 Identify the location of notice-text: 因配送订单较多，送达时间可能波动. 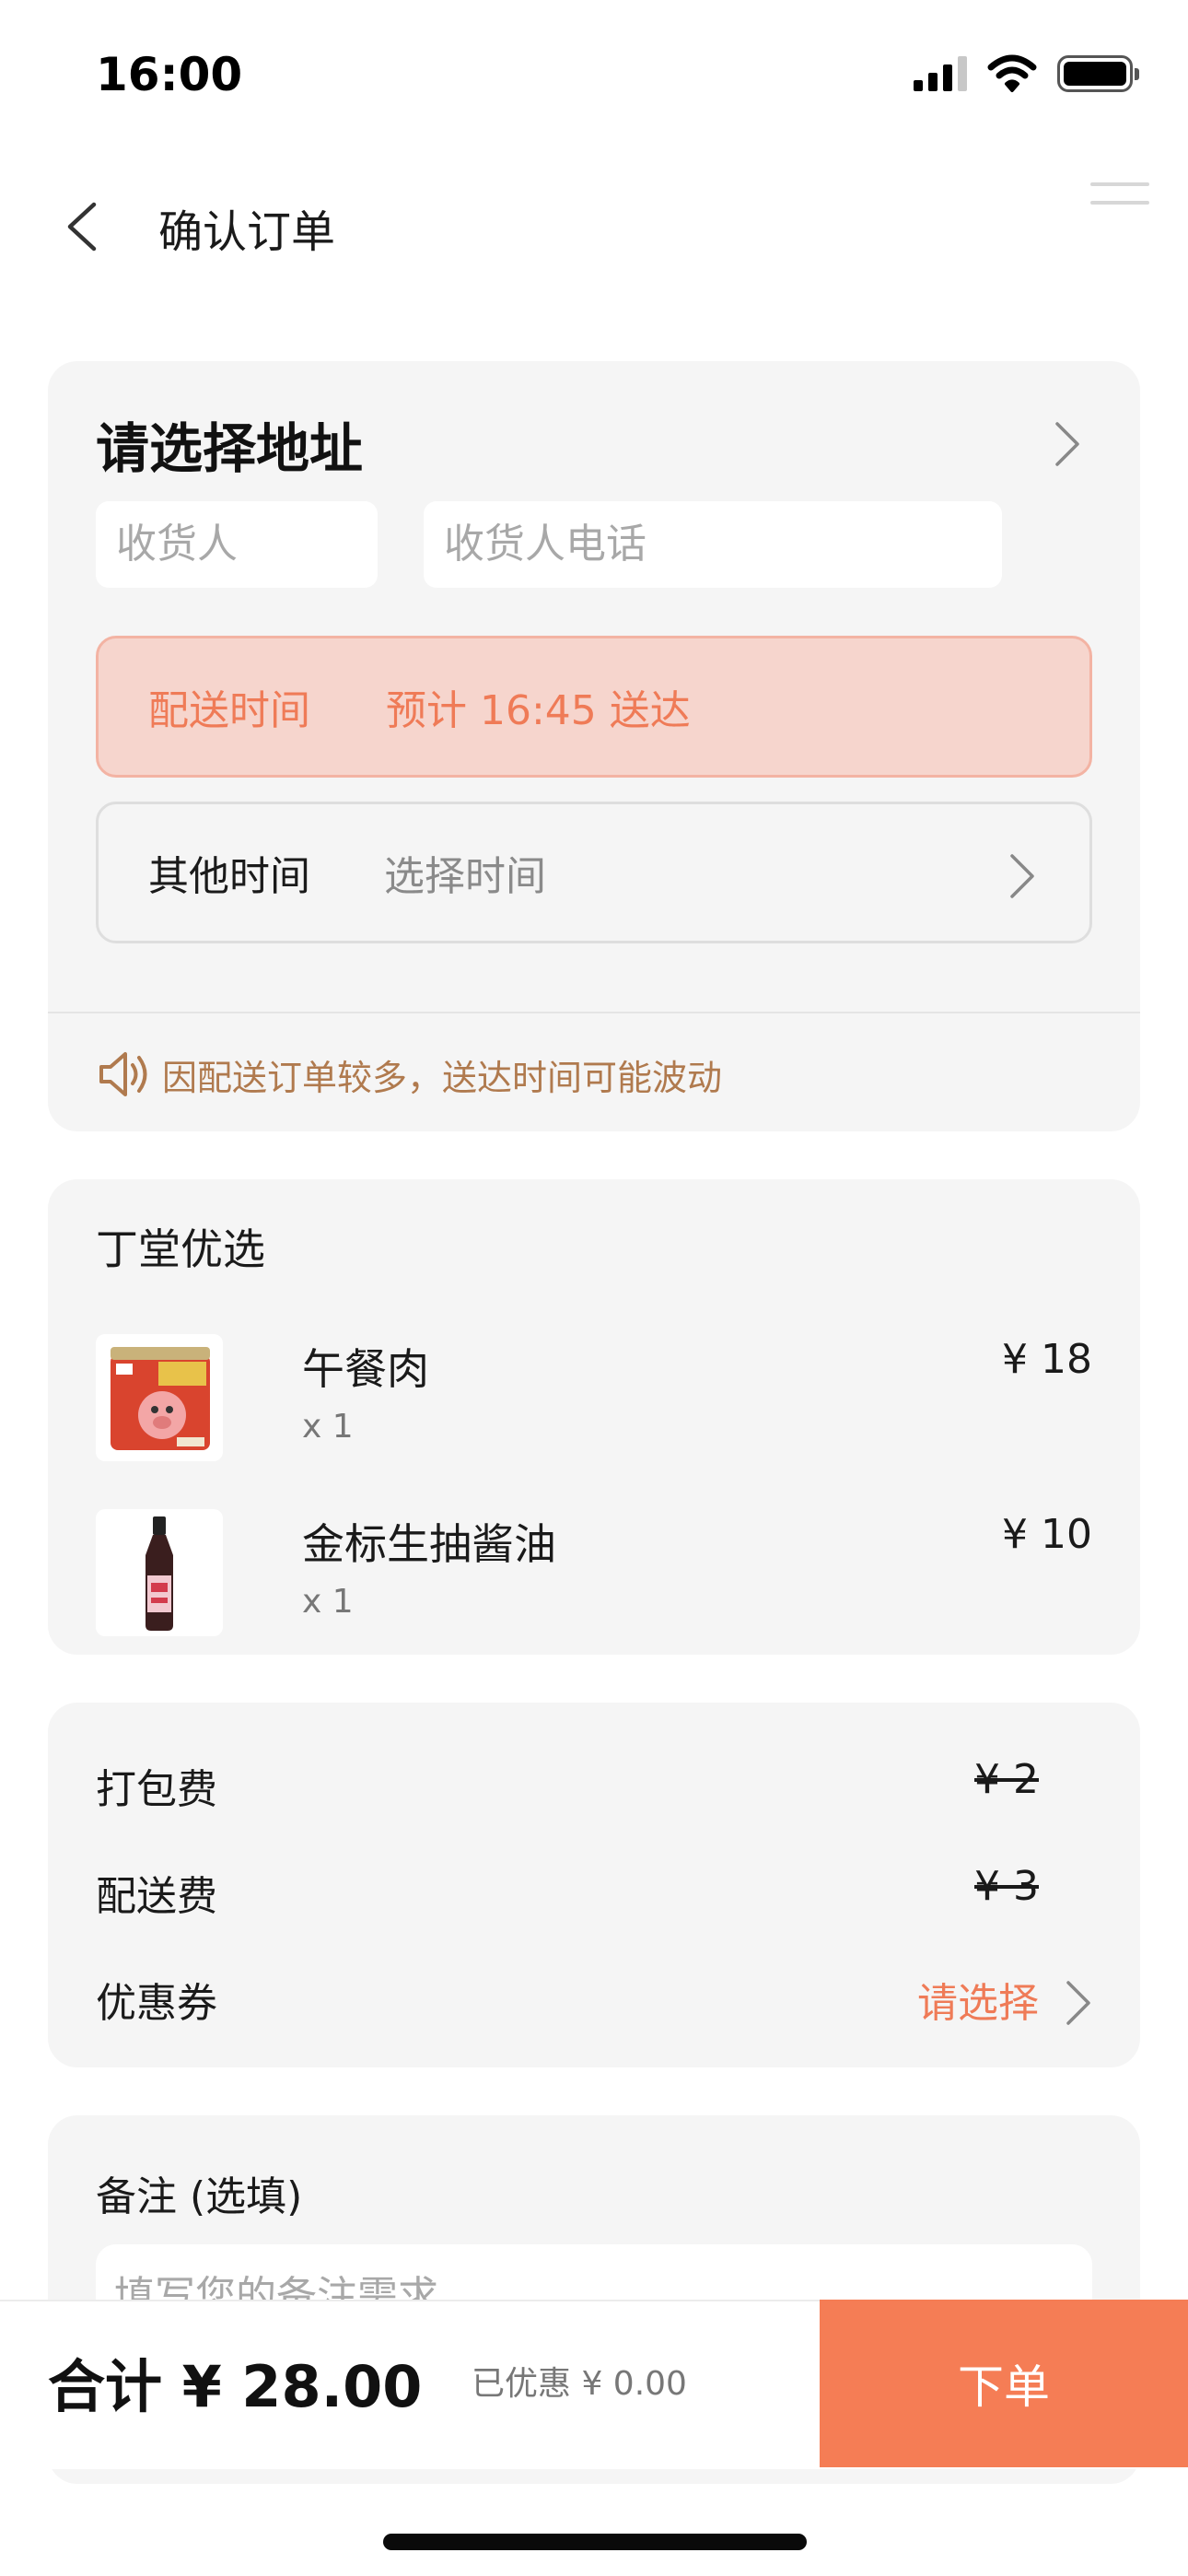
(442, 1077).